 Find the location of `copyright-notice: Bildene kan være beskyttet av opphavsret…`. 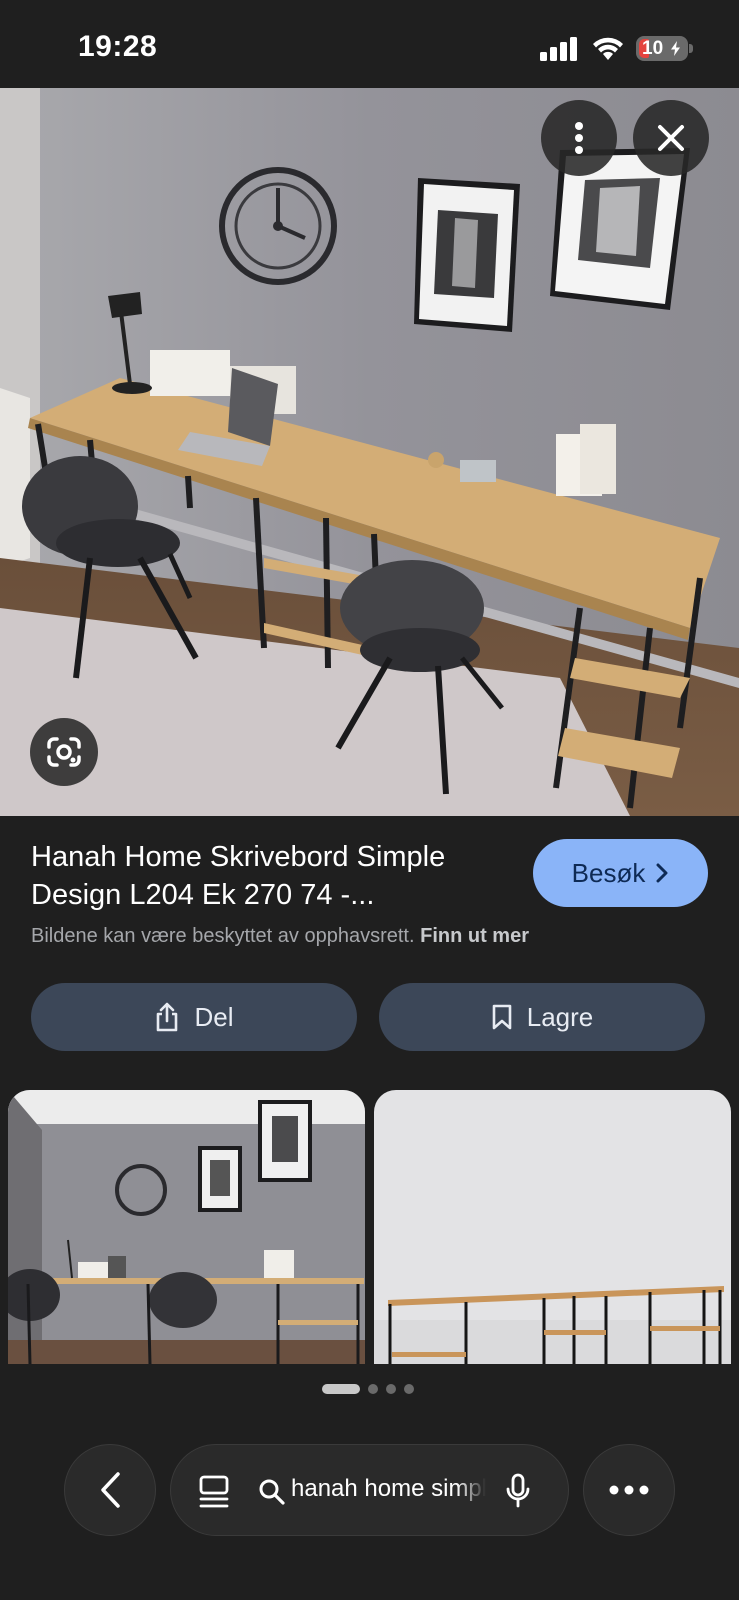

copyright-notice: Bildene kan være beskyttet av opphavsret… is located at coordinates (280, 936).